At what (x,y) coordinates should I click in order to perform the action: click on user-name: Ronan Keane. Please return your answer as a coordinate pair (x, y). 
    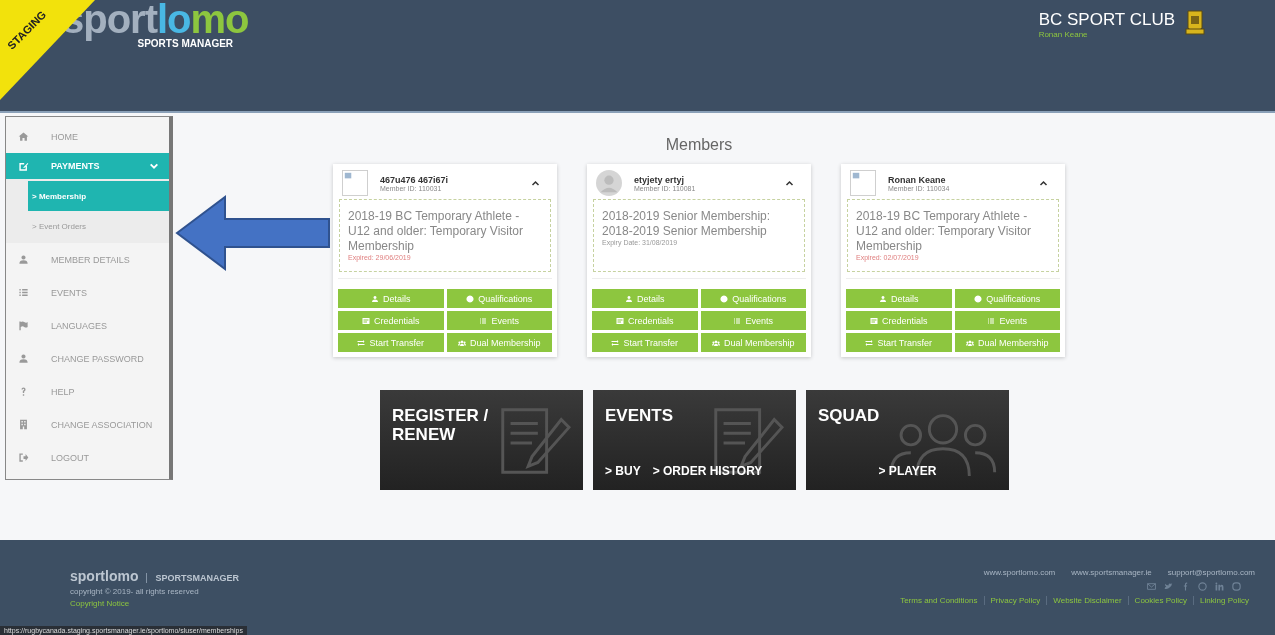
    Looking at the image, I should click on (1063, 34).